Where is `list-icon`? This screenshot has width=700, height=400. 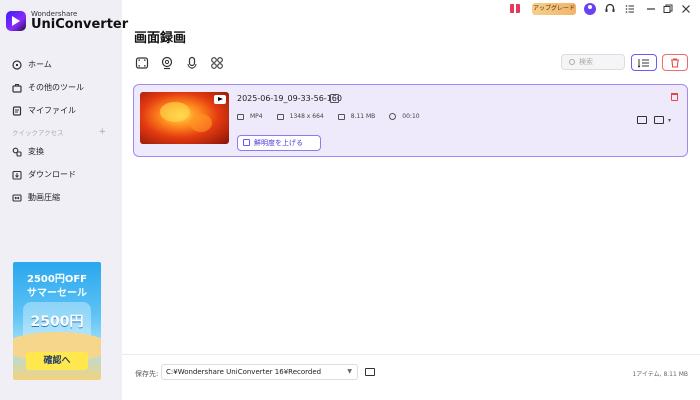
list-icon is located at coordinates (643, 63).